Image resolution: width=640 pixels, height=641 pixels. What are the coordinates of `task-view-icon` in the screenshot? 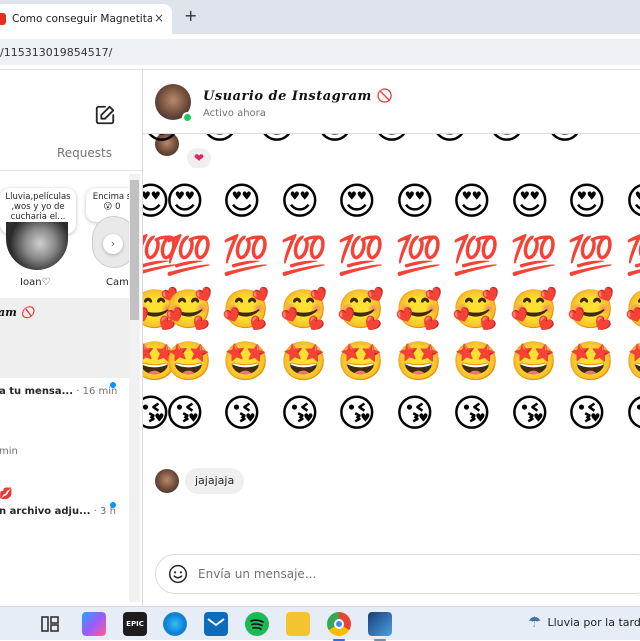 It's located at (50, 624).